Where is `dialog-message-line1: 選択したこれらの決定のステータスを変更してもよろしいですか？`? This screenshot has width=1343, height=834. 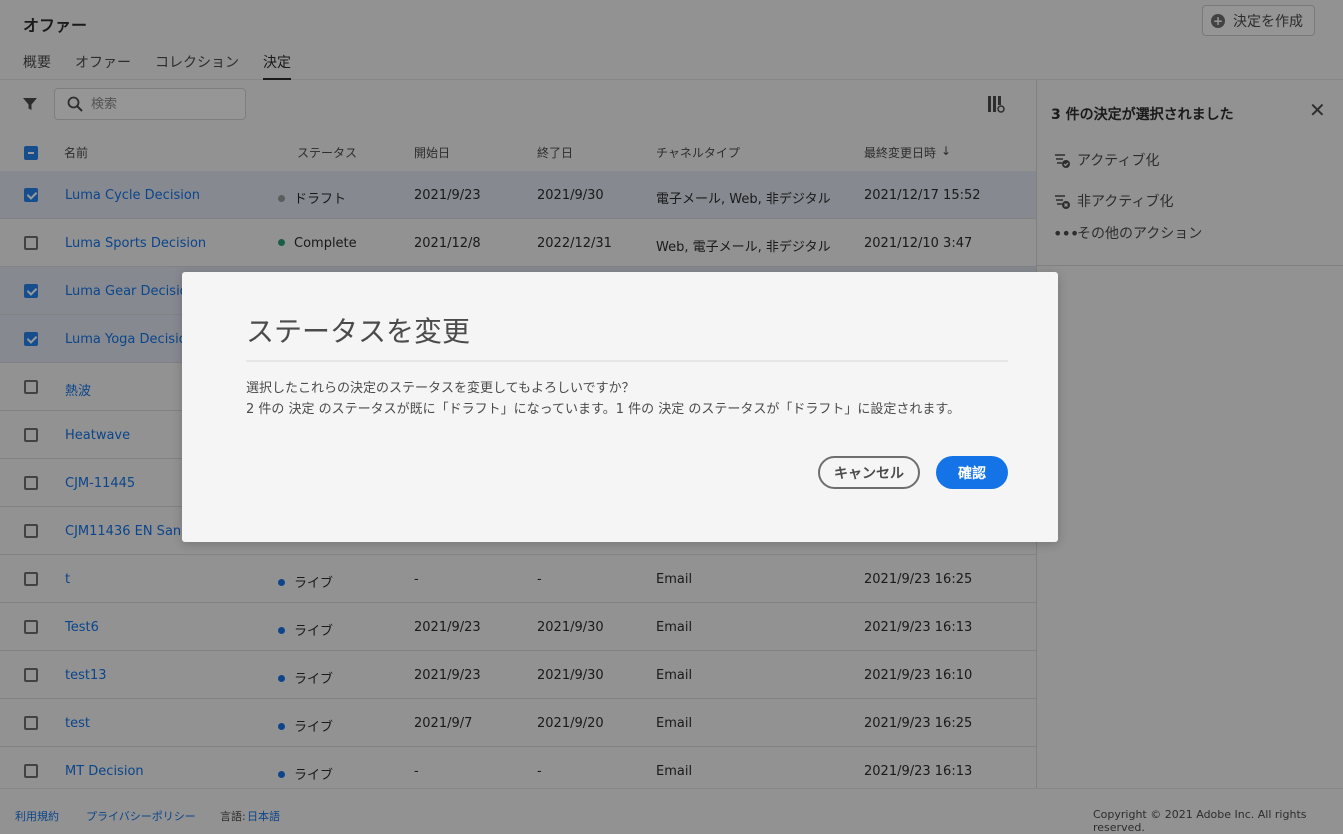 dialog-message-line1: 選択したこれらの決定のステータスを変更してもよろしいですか？ is located at coordinates (440, 388).